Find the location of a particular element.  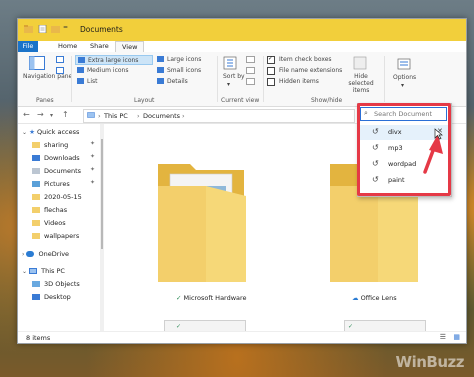

item-check-boxes-toggle: Item check boxes is located at coordinates (307, 60).